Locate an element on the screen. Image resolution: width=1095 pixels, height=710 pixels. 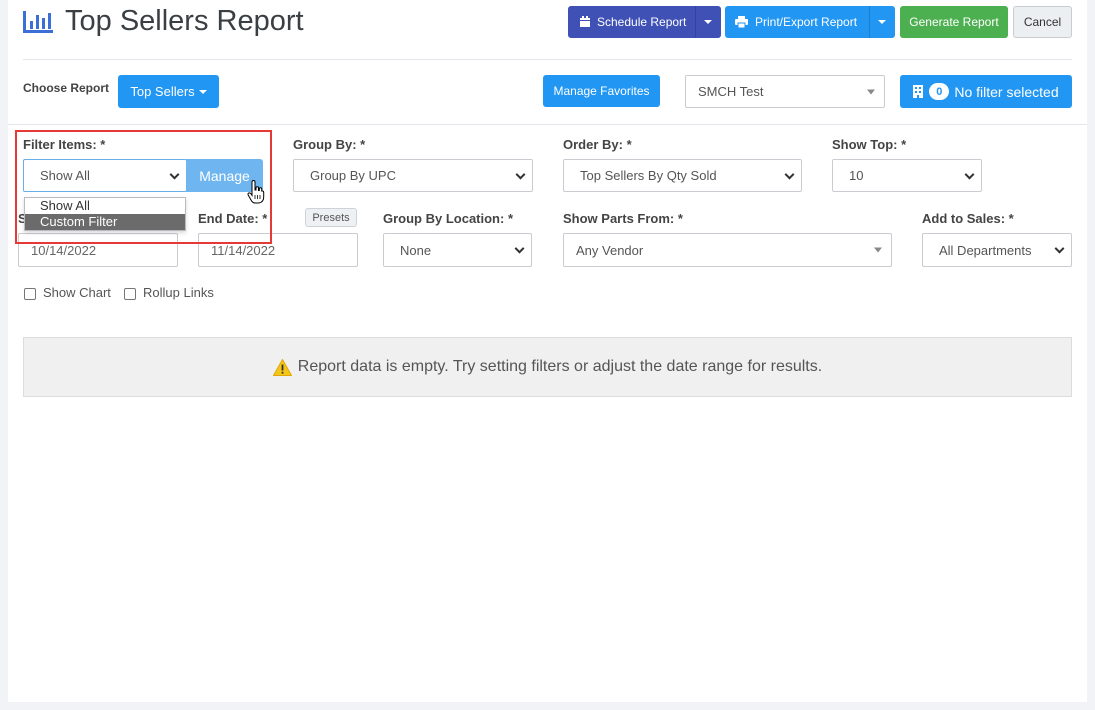
add-to-sales-select: All Departments is located at coordinates (997, 250).